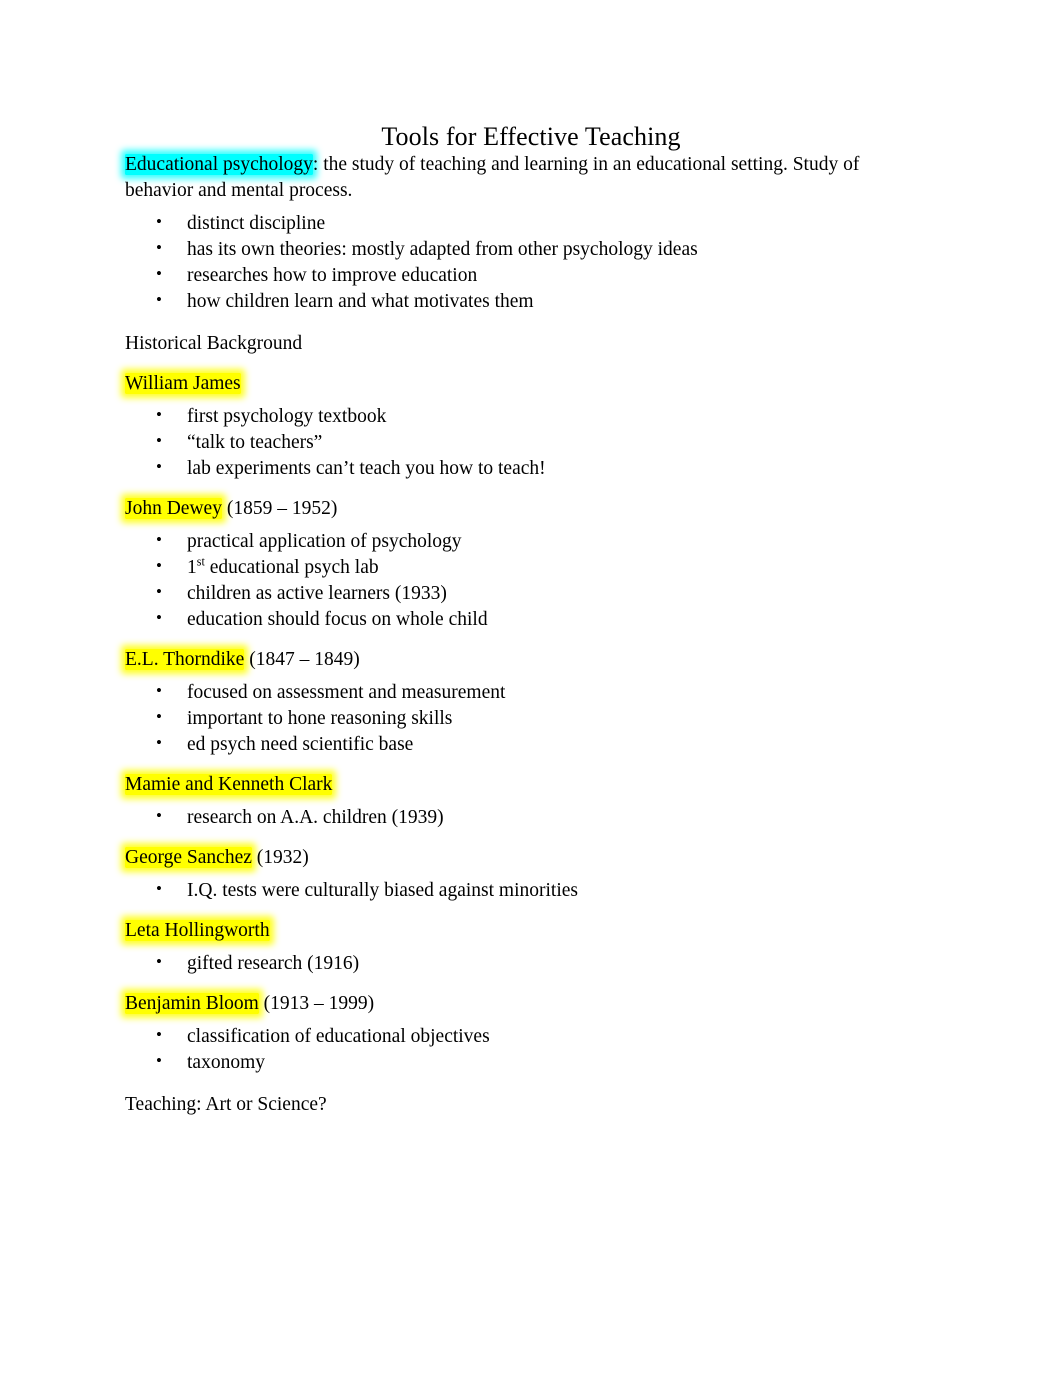 This screenshot has width=1062, height=1377. I want to click on list-item: 1st educational psych lab, so click(519, 567).